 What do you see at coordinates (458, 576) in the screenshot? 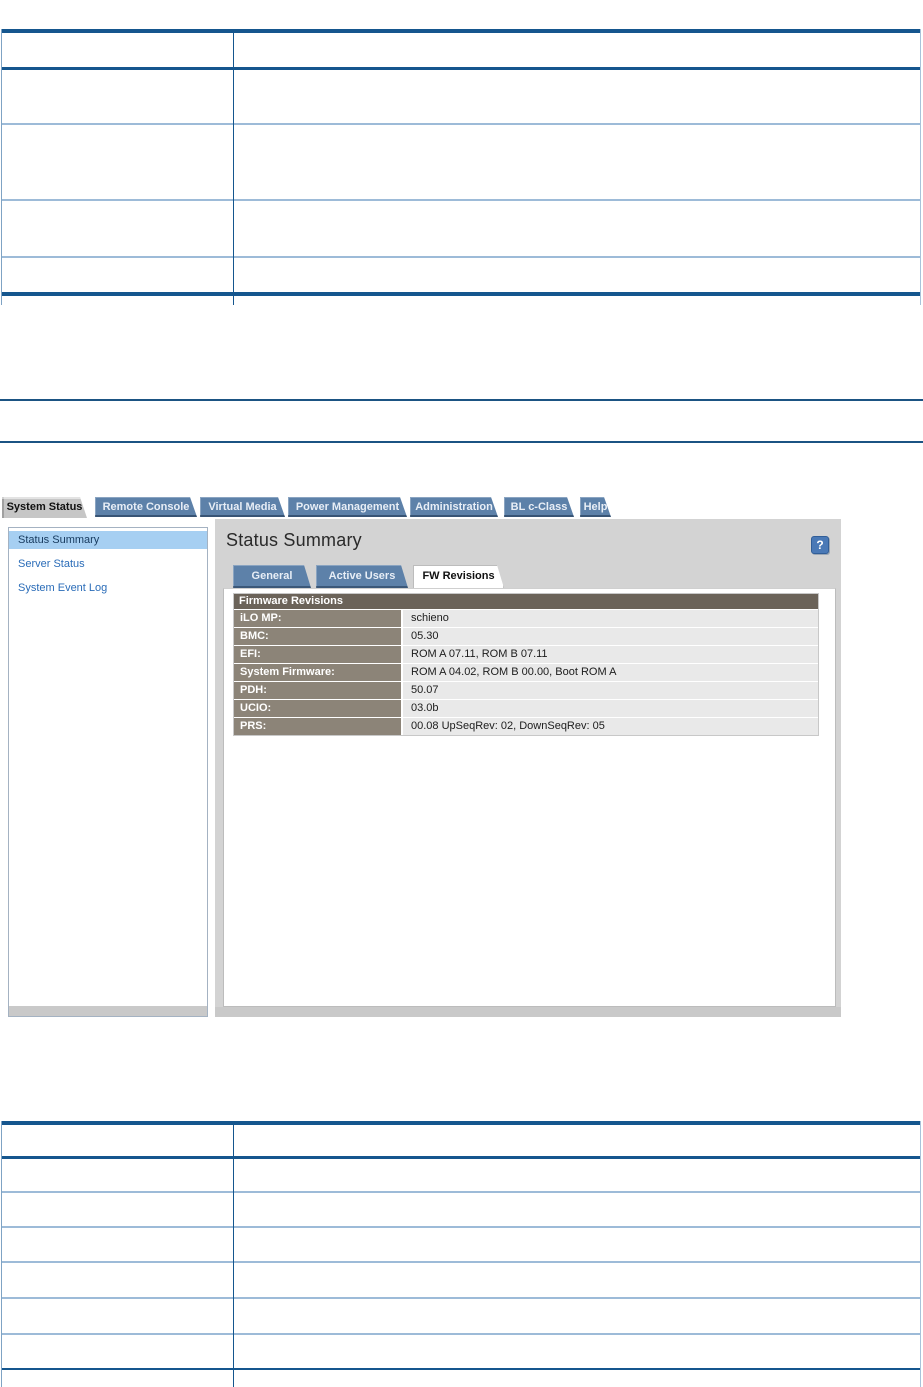
I see `subtab-fw-revisions: FW Revisions` at bounding box center [458, 576].